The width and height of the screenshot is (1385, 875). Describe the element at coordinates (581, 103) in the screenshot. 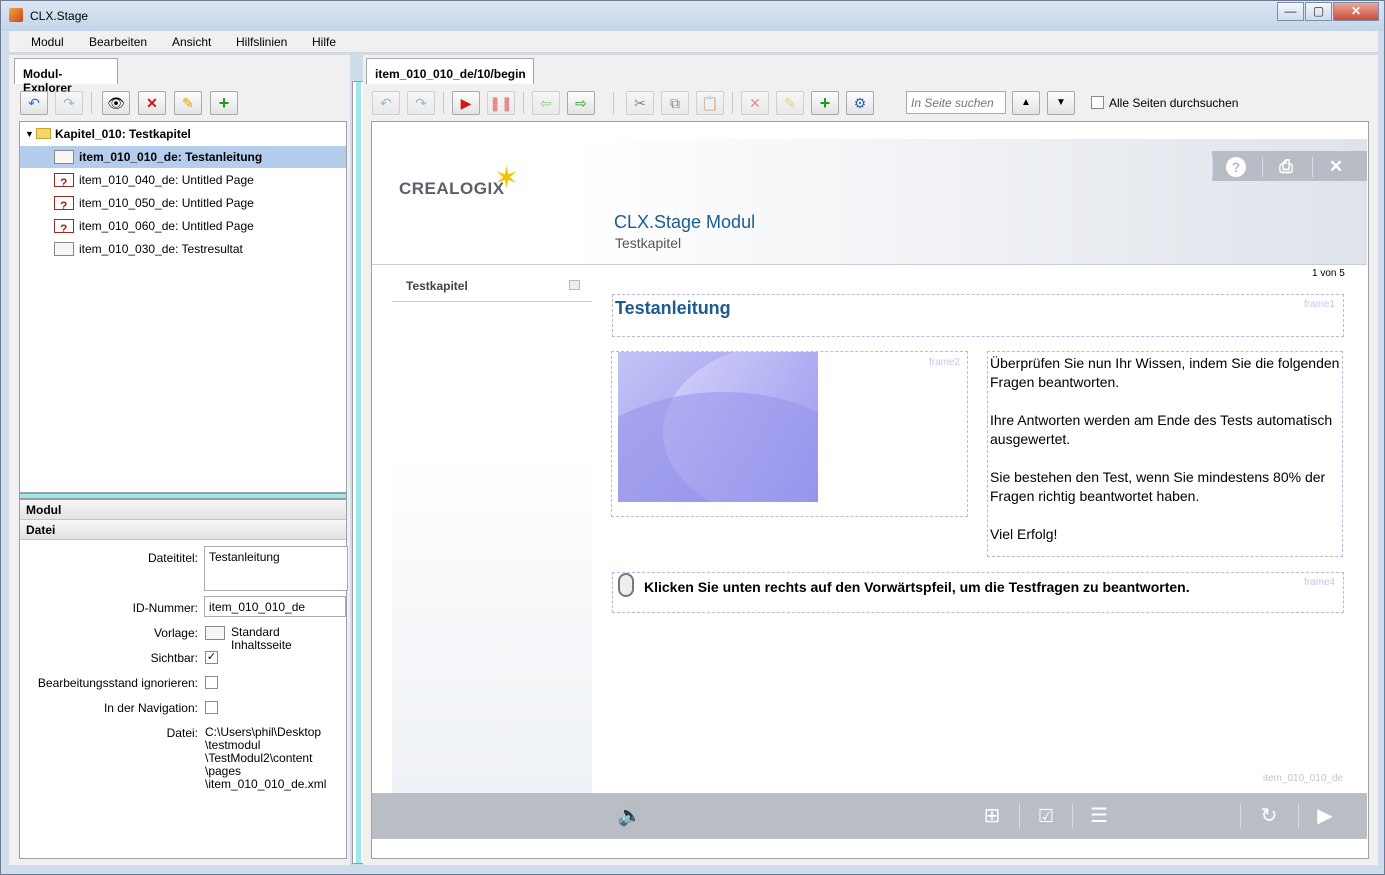

I see `export-button: ⇨` at that location.